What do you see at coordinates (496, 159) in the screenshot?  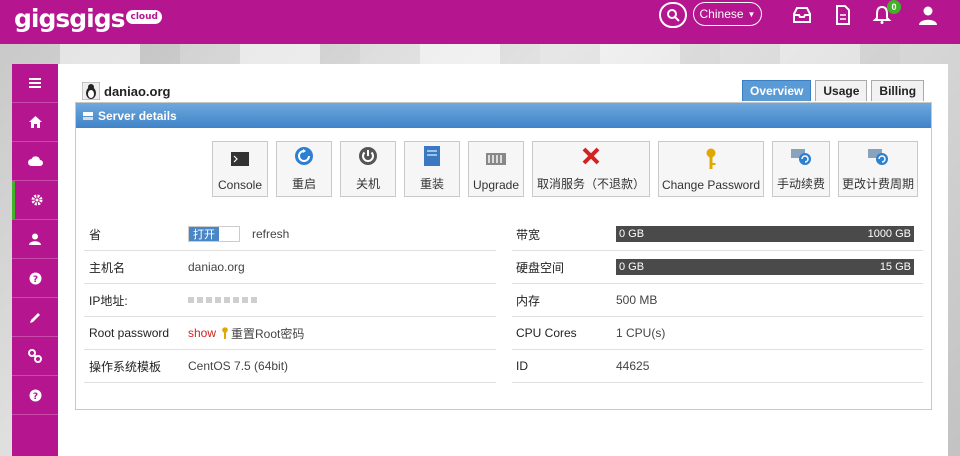 I see `upgrade-icon` at bounding box center [496, 159].